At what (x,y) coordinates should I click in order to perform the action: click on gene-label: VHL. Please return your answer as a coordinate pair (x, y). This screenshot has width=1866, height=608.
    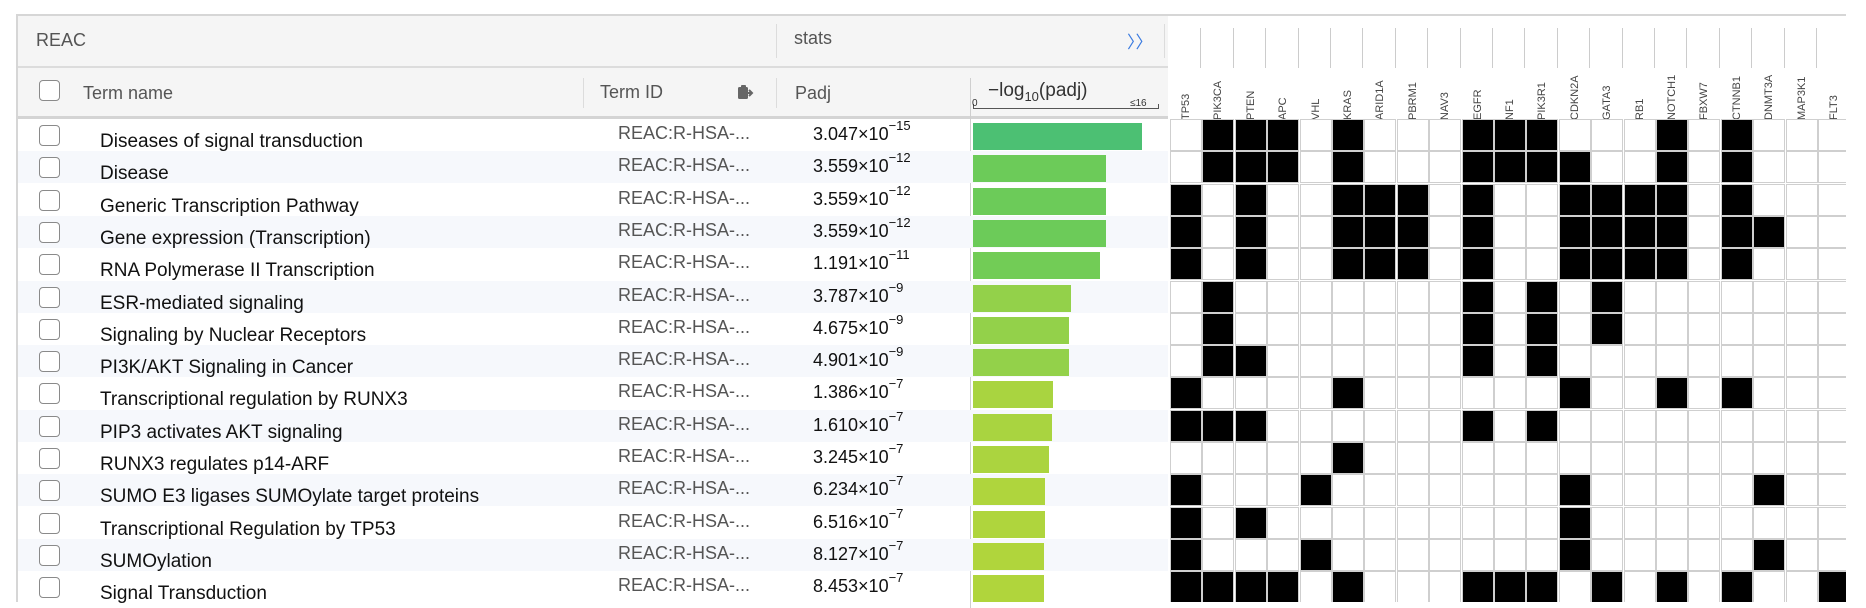
    Looking at the image, I should click on (1316, 98).